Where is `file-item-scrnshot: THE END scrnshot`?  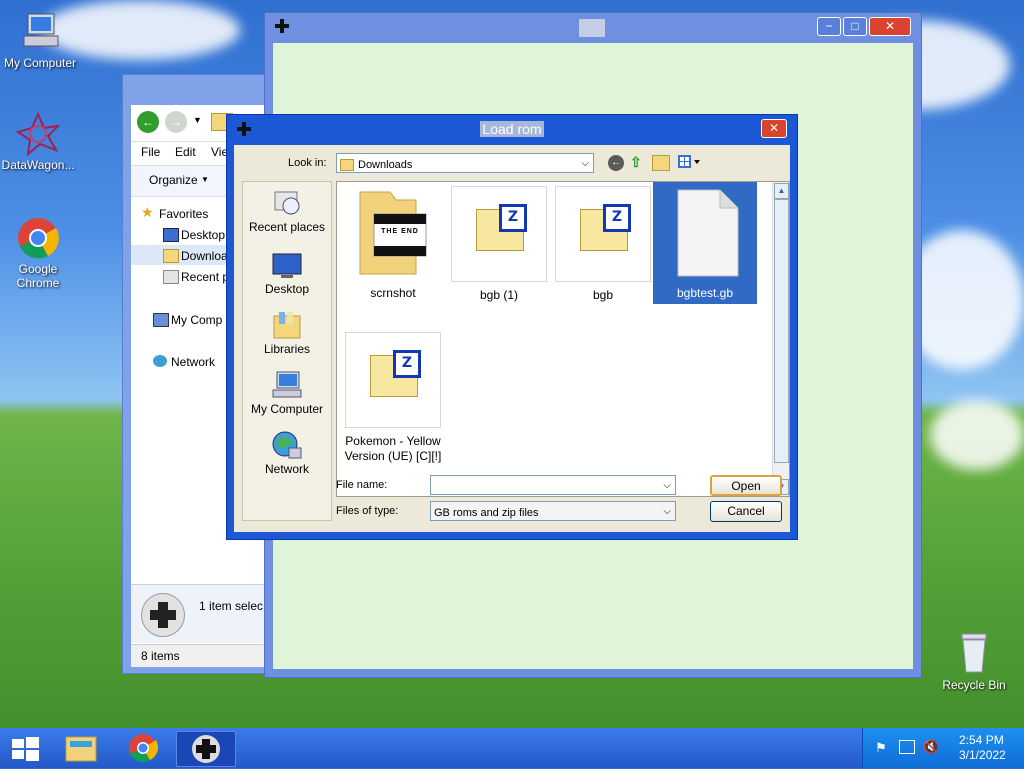
file-item-scrnshot: THE END scrnshot is located at coordinates (393, 243).